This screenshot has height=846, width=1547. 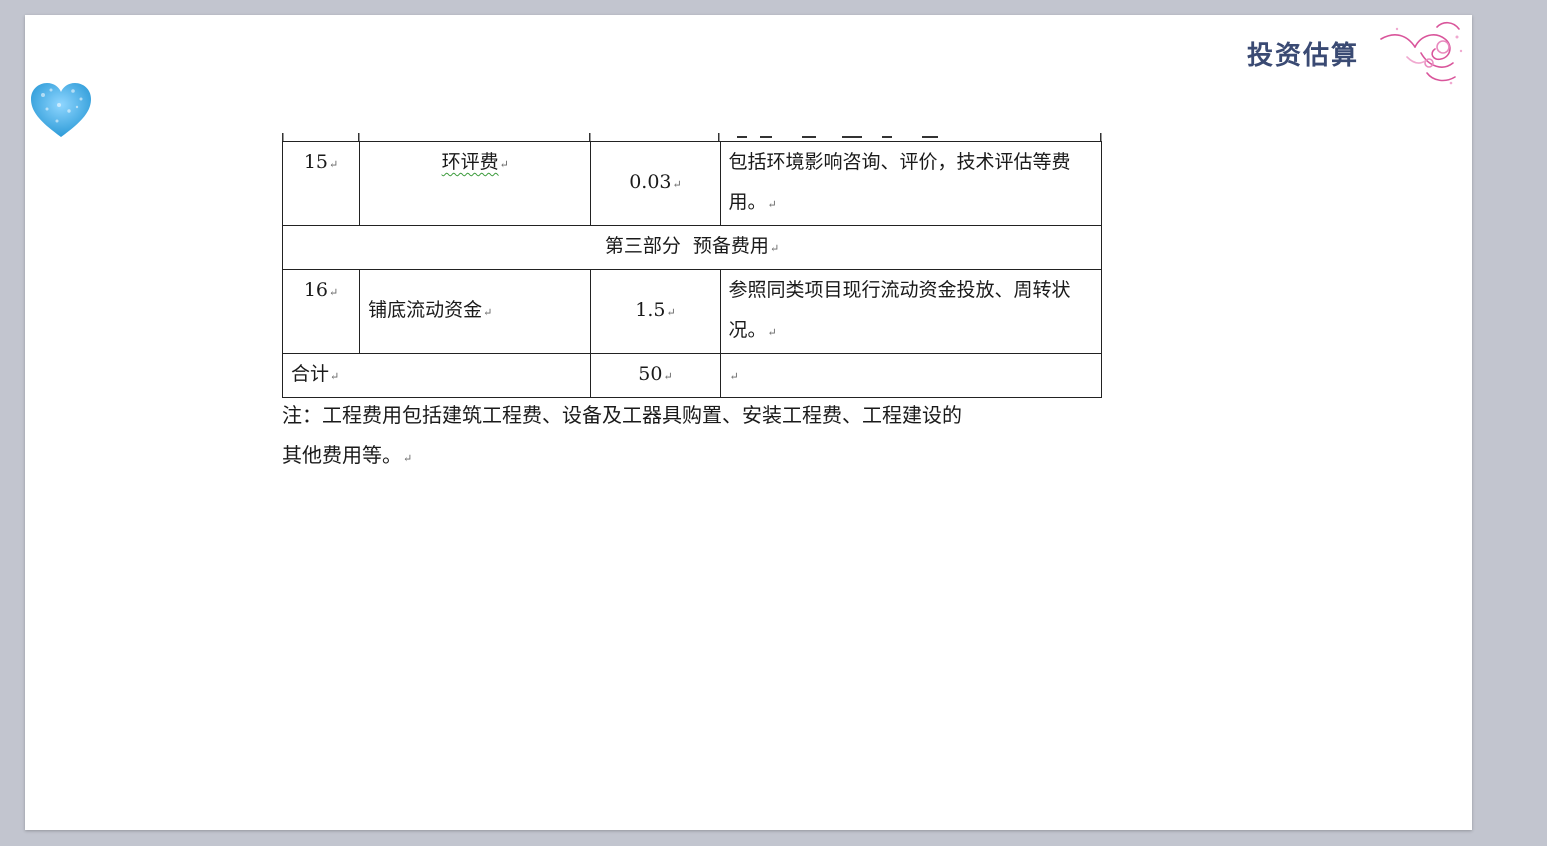 I want to click on table-total-row: 合计↵ 50↵ ↵, so click(x=692, y=375).